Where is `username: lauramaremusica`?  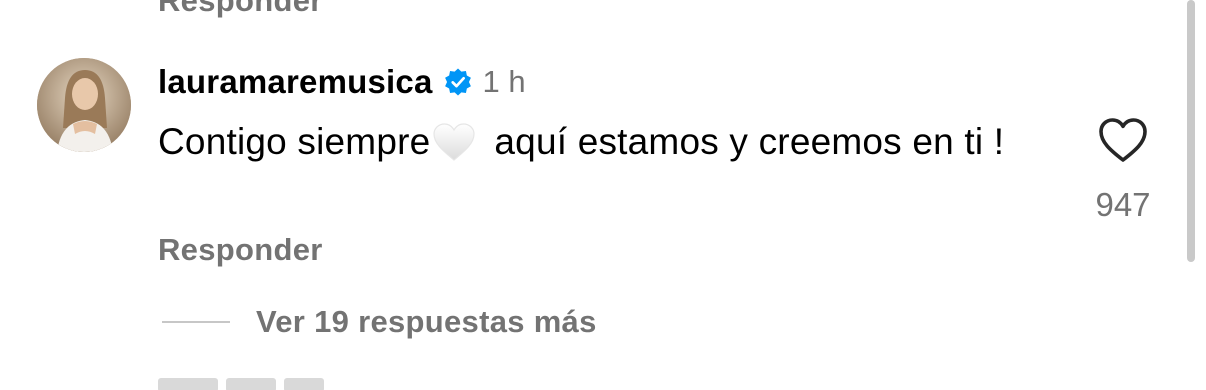 username: lauramaremusica is located at coordinates (295, 82).